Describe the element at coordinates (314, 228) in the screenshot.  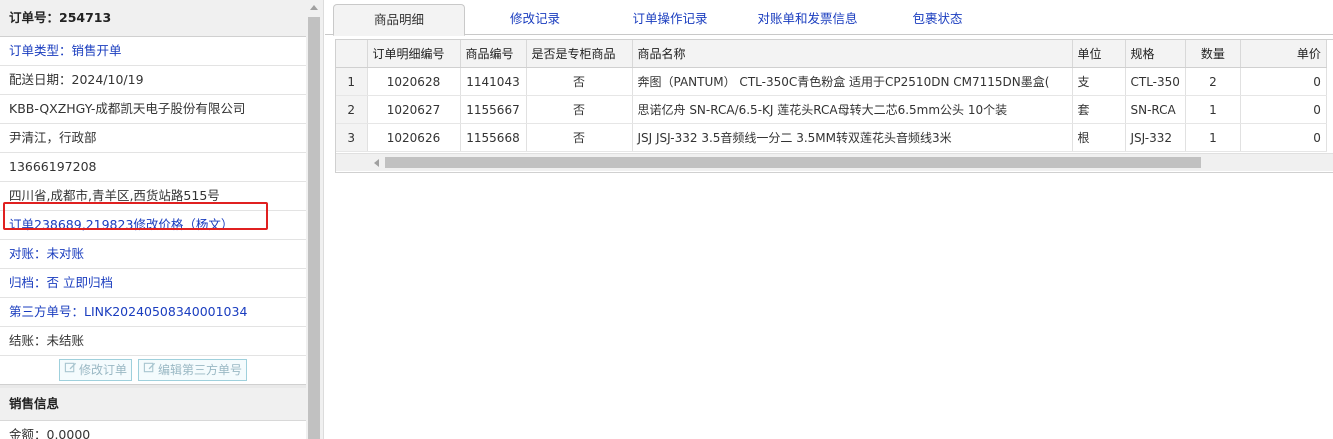
I see `scrollbar-thumb` at that location.